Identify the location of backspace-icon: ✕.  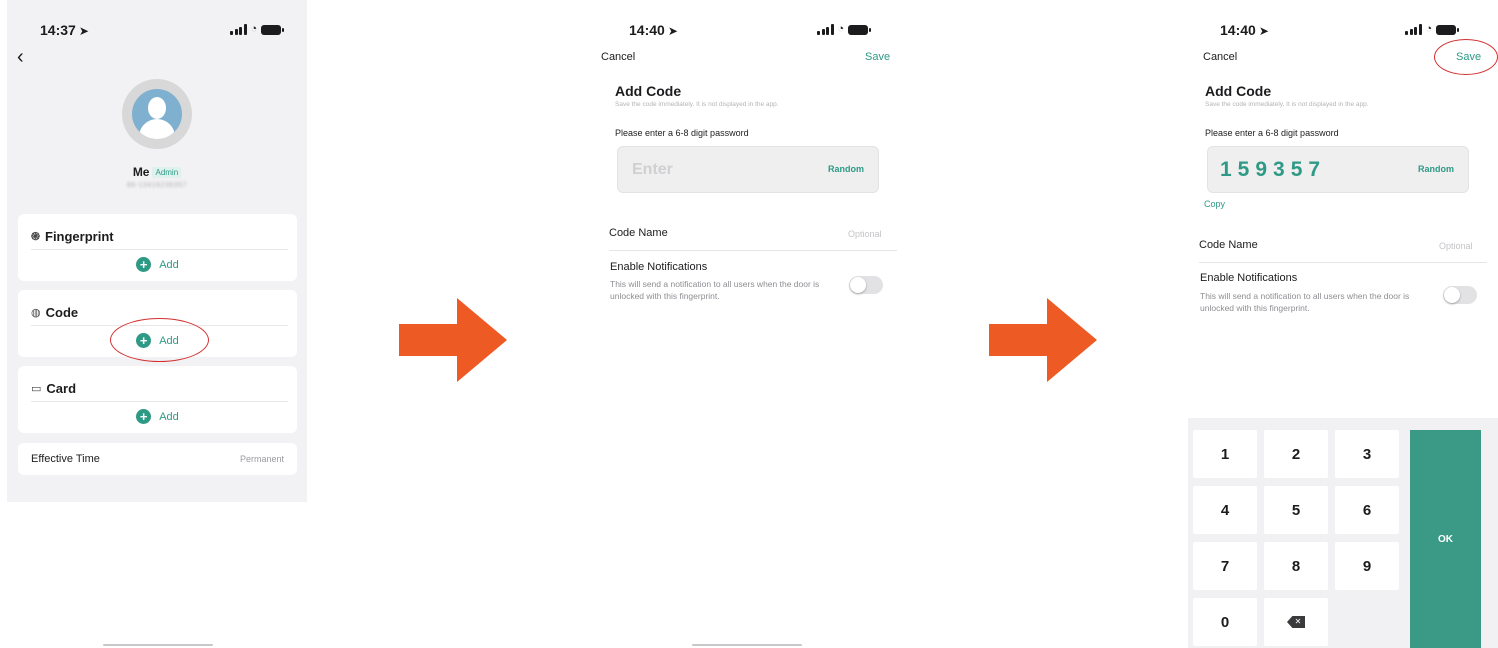
(1296, 622).